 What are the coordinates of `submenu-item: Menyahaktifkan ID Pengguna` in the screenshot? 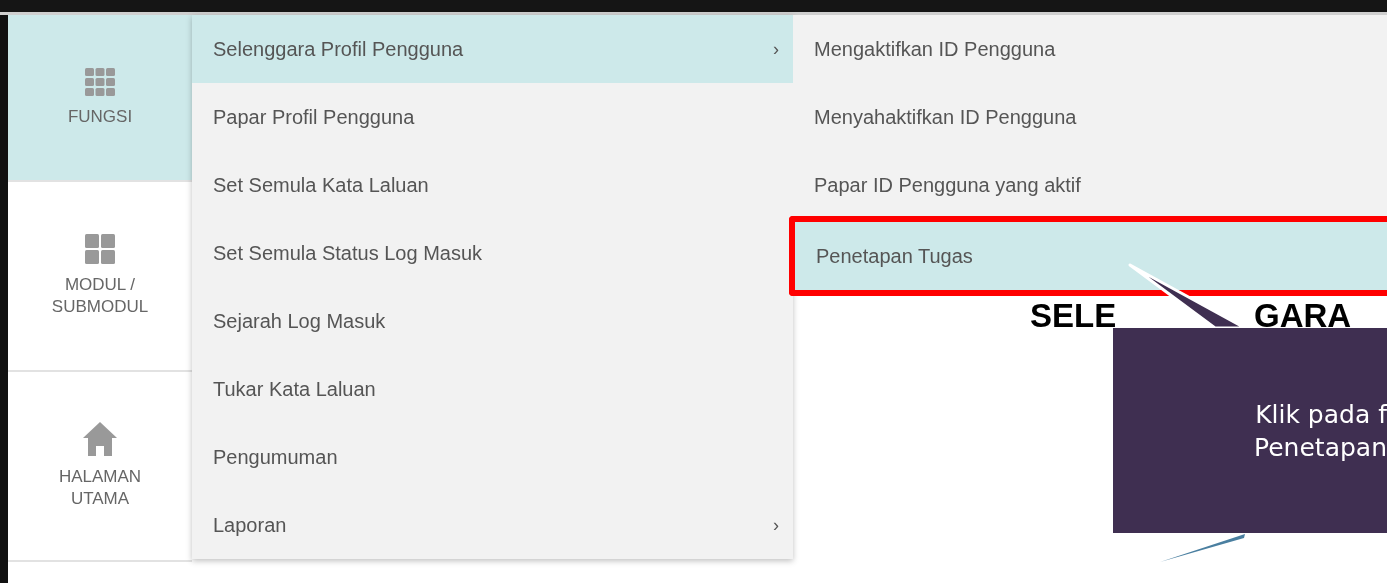 It's located at (1090, 117).